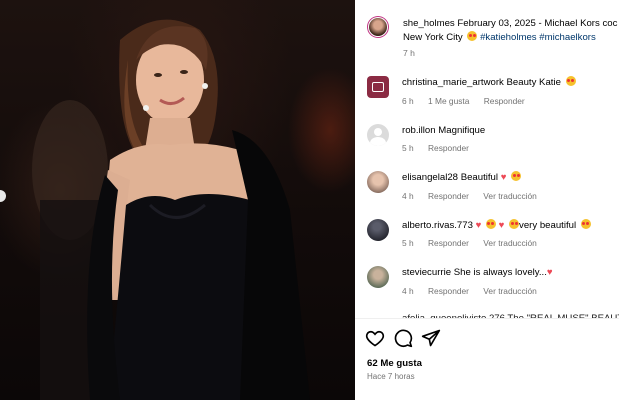 The height and width of the screenshot is (400, 619). Describe the element at coordinates (433, 37) in the screenshot. I see `caption-location: New York City` at that location.